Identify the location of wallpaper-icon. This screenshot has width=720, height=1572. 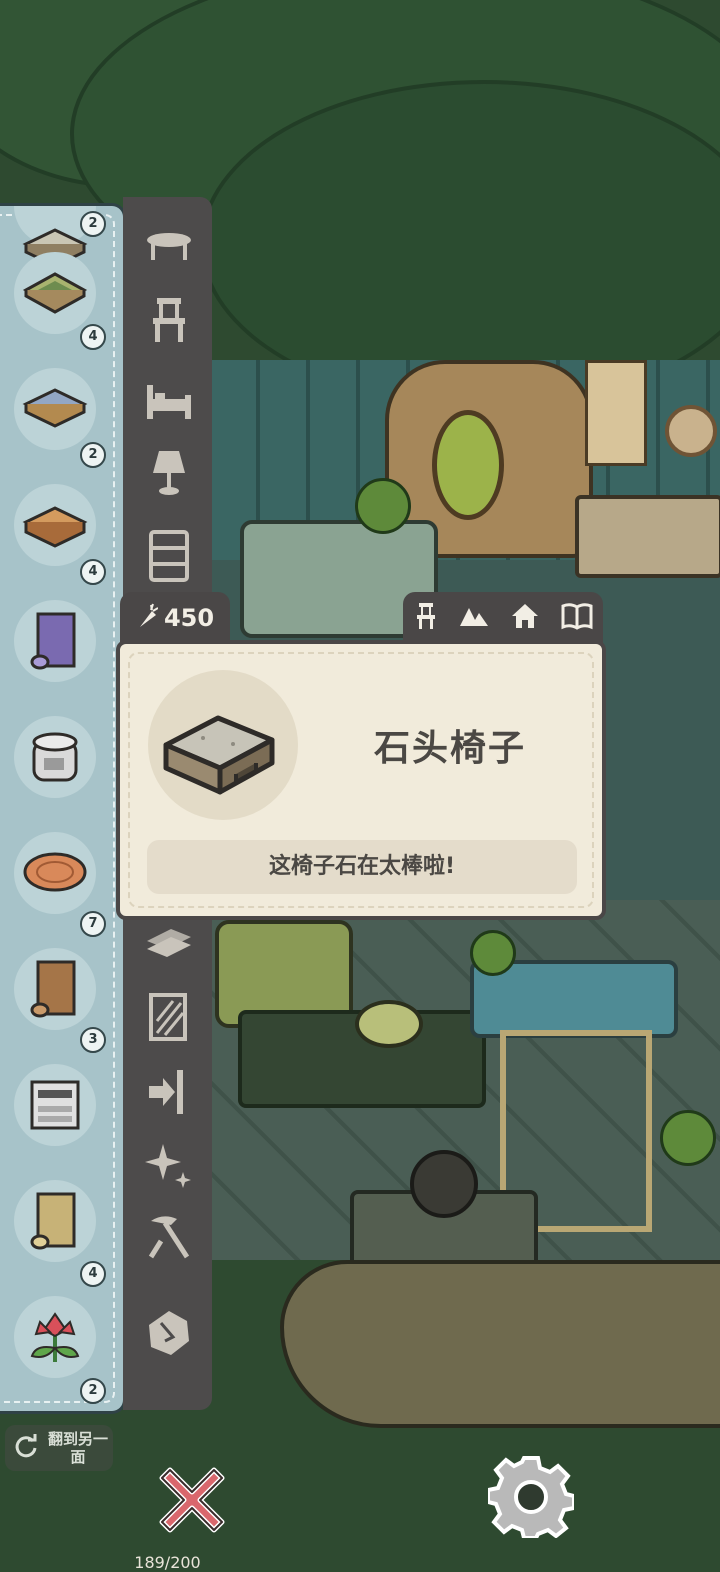
(168, 1017).